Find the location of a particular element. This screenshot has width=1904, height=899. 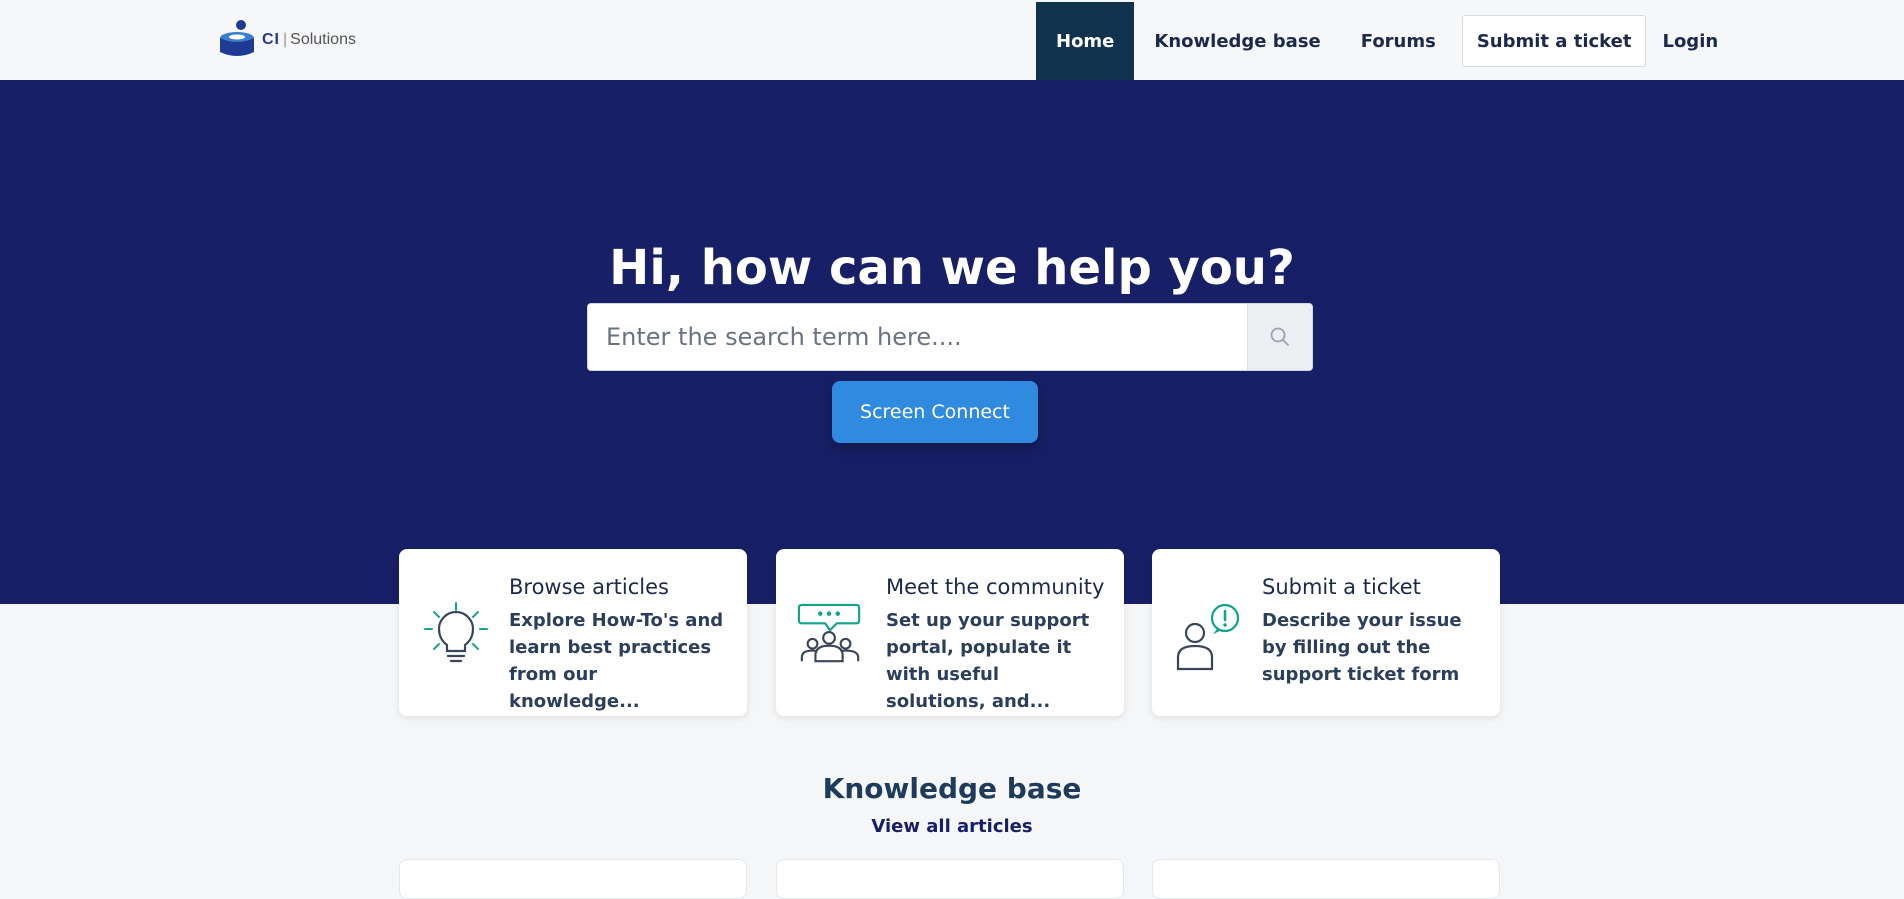

search-icon is located at coordinates (1279, 336).